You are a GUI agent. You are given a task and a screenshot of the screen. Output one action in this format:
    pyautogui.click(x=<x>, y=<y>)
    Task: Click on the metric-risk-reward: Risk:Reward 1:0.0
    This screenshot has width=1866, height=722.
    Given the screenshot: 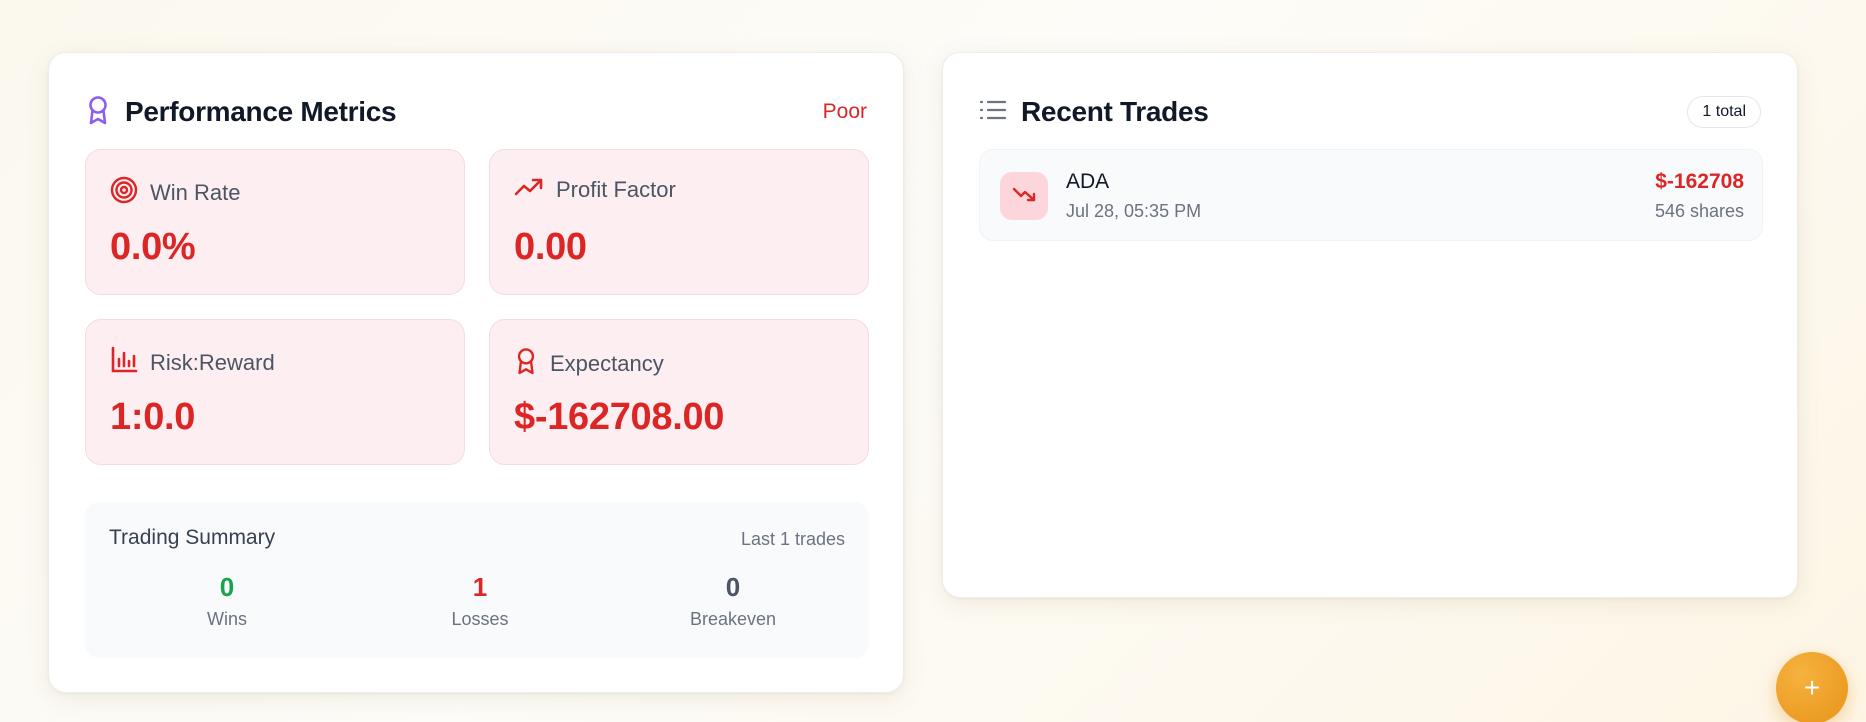 What is the action you would take?
    pyautogui.click(x=275, y=392)
    